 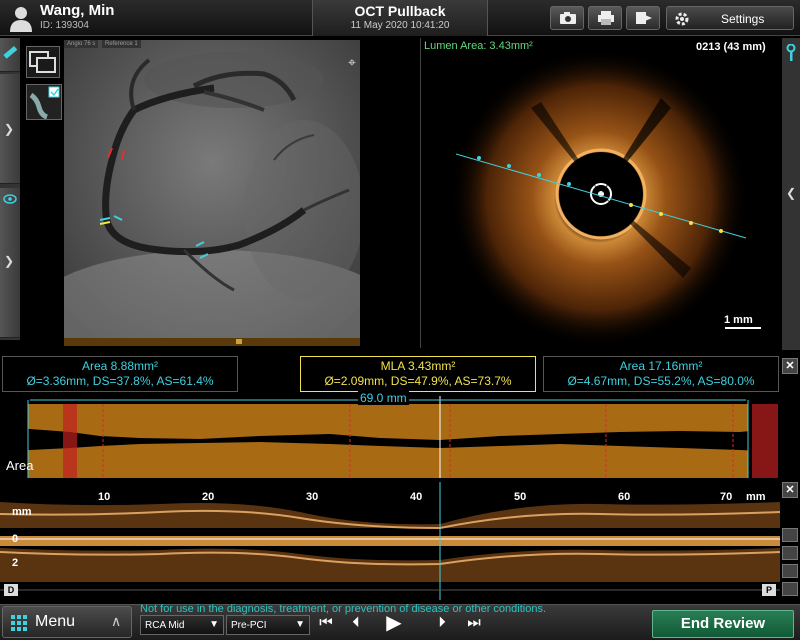 I want to click on area-graph-label: Area, so click(x=20, y=465).